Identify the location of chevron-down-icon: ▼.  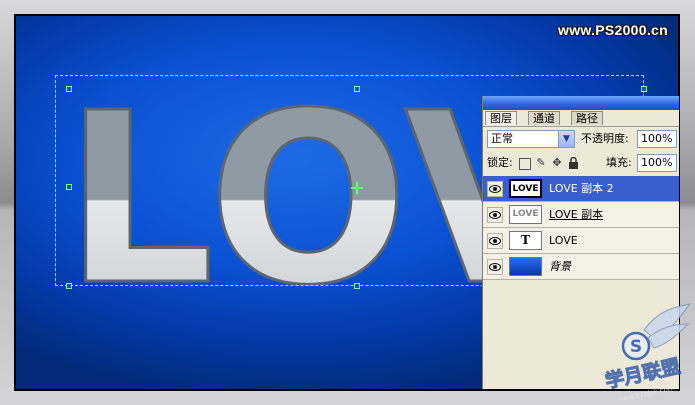
(566, 139).